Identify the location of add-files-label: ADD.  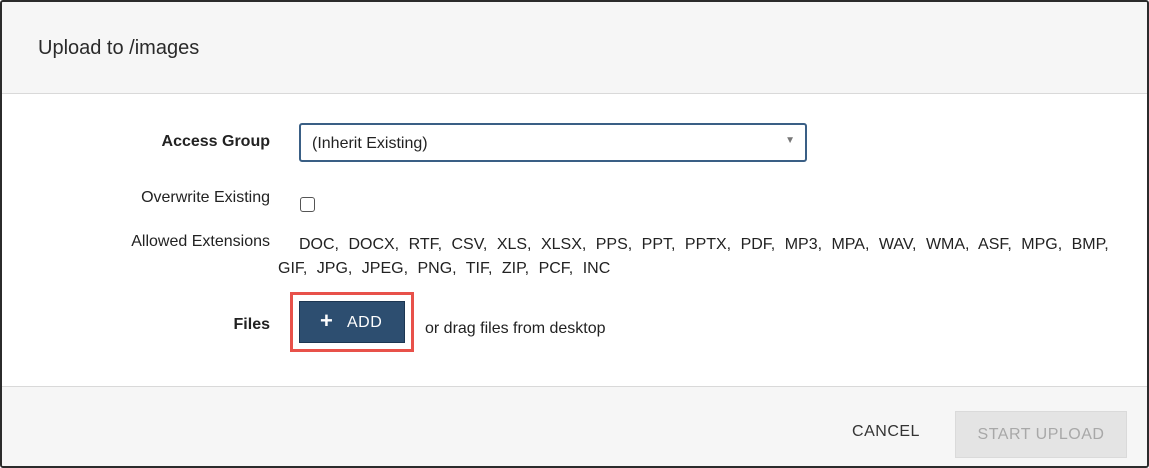
(365, 322).